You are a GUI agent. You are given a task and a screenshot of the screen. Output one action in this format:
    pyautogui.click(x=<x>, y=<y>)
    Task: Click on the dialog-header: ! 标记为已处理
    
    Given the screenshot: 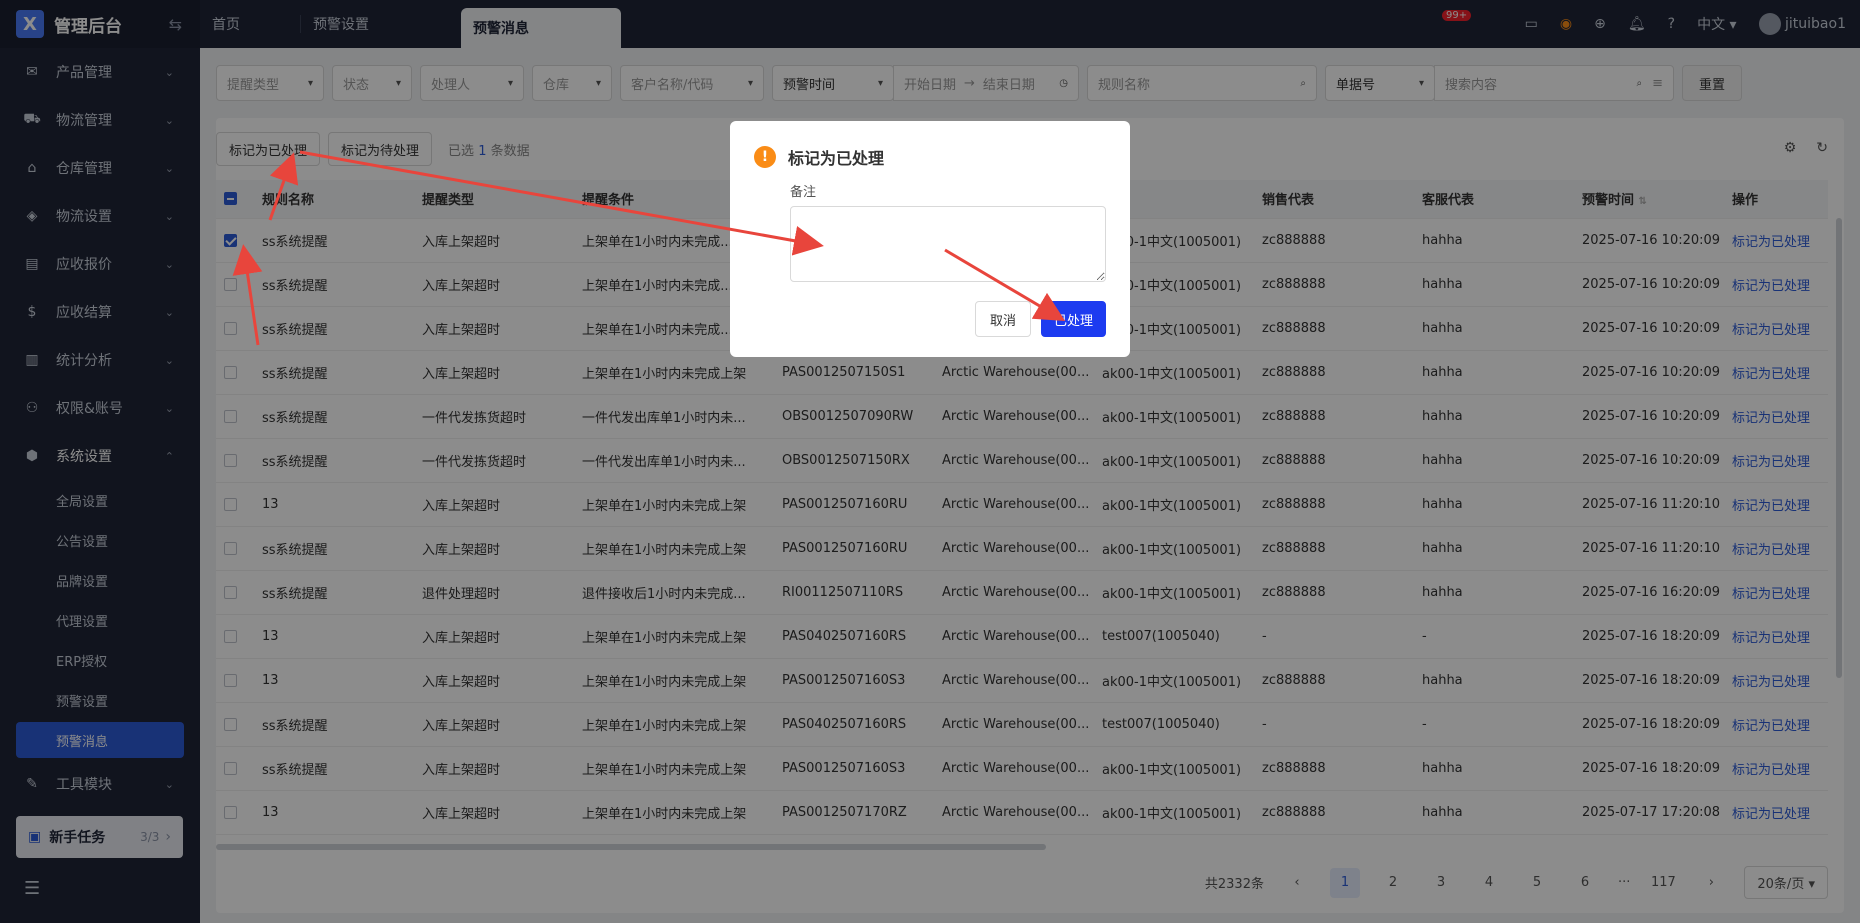 What is the action you would take?
    pyautogui.click(x=930, y=157)
    